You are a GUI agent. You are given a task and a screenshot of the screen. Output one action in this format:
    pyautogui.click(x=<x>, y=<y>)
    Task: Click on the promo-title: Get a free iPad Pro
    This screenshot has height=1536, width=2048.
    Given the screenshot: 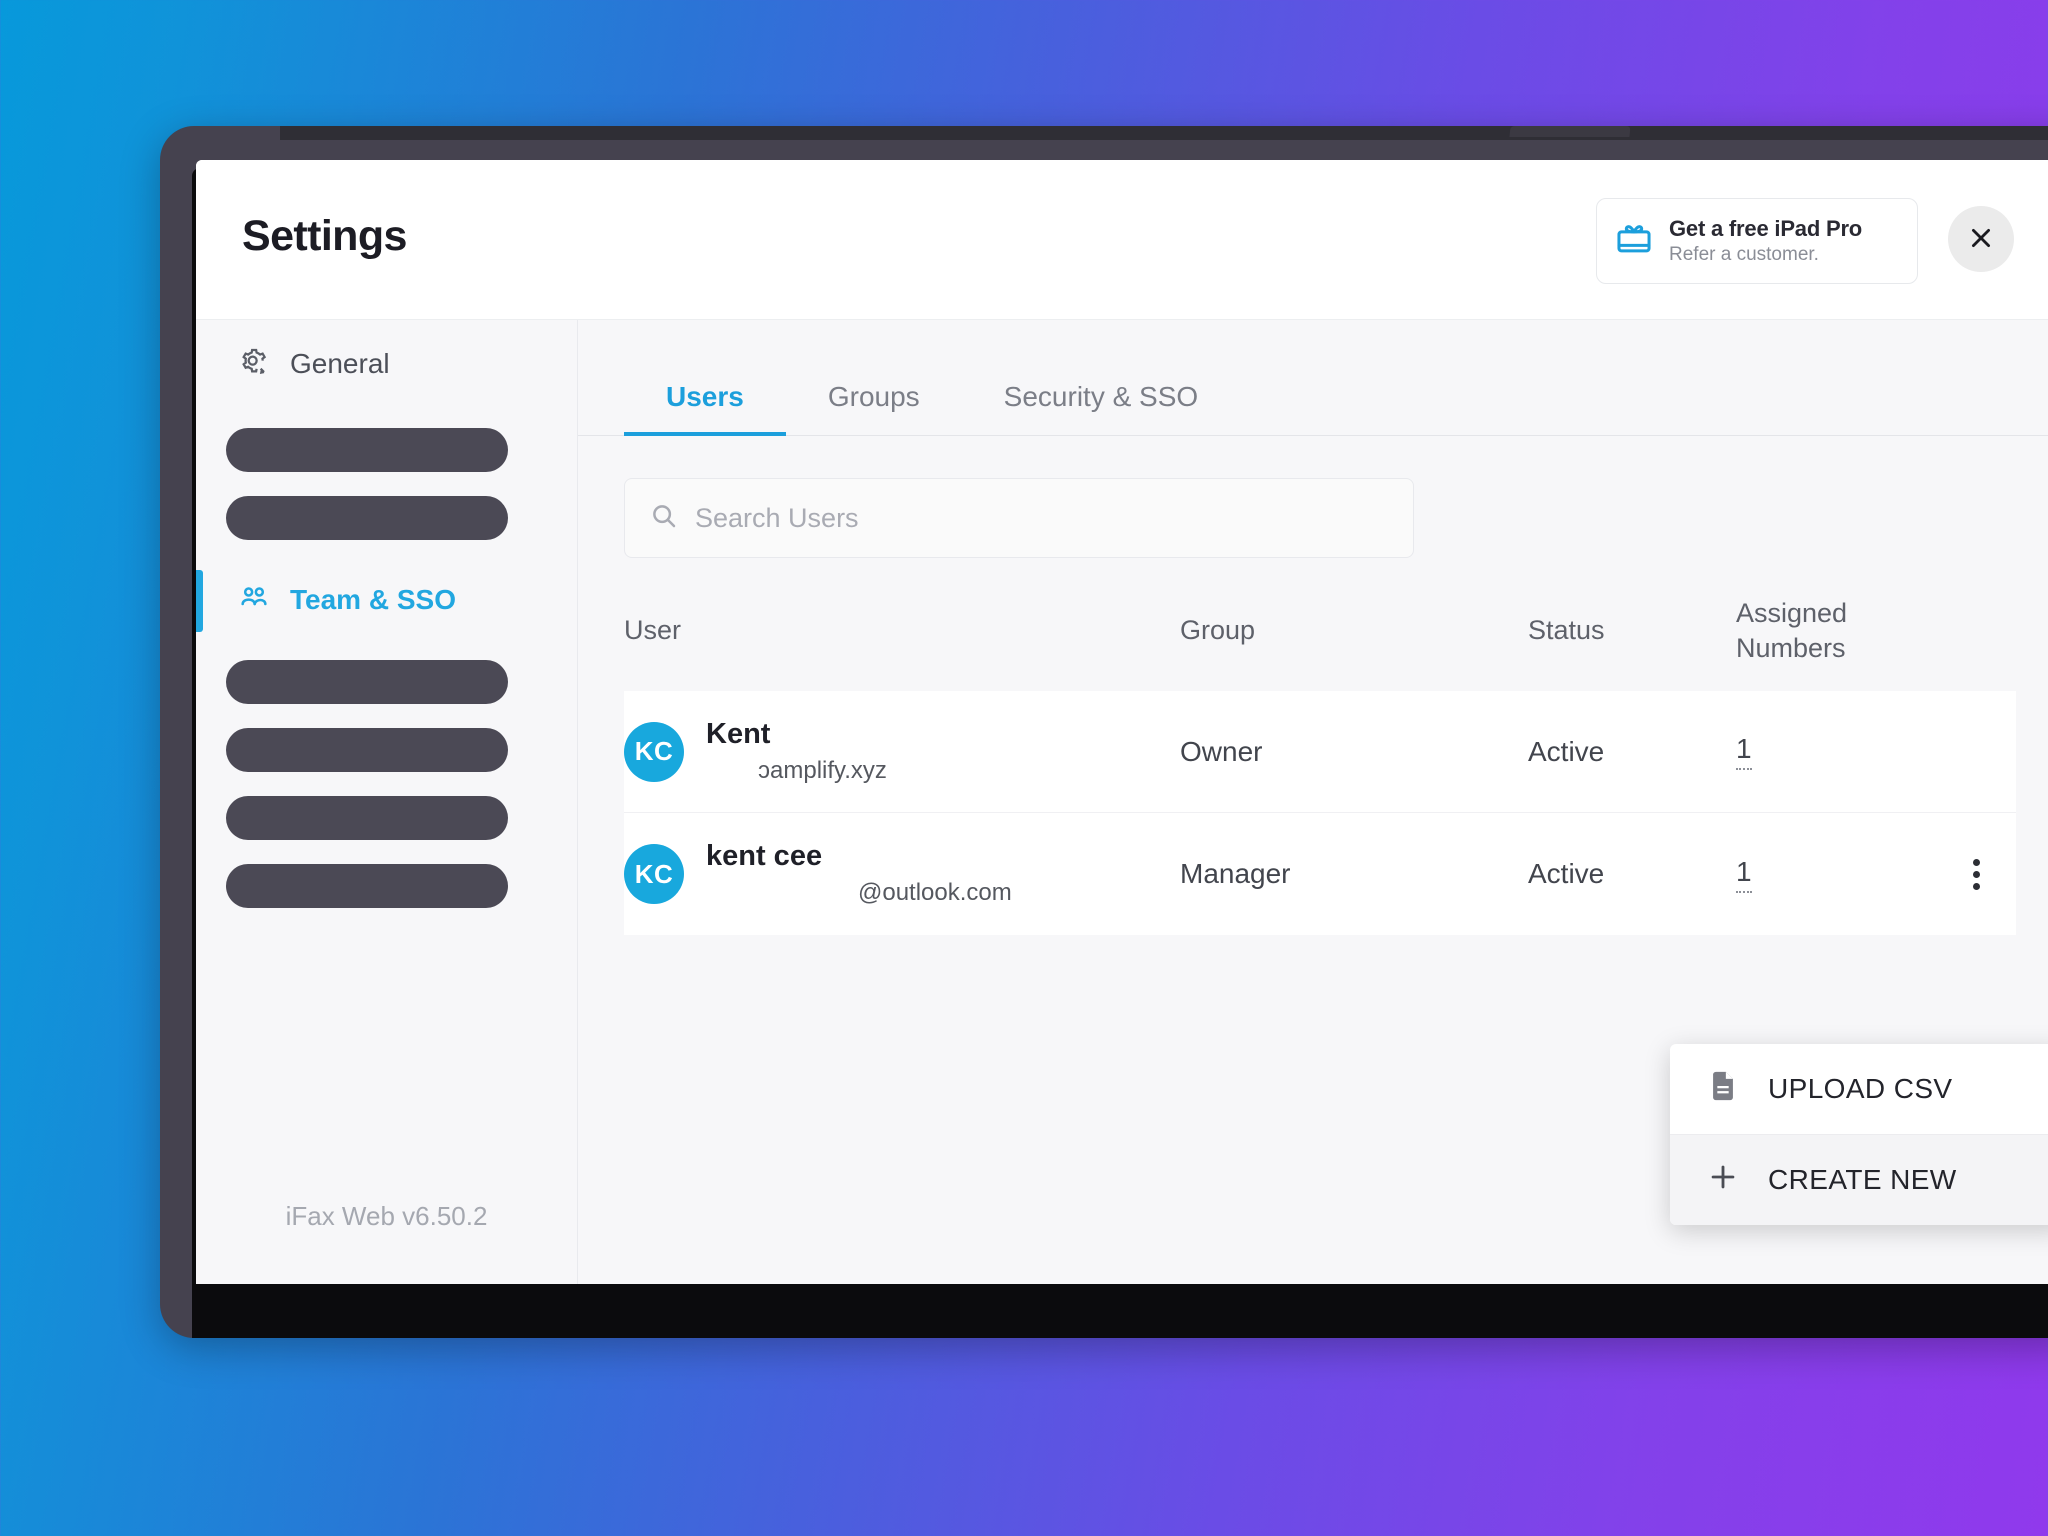 What is the action you would take?
    pyautogui.click(x=1766, y=228)
    